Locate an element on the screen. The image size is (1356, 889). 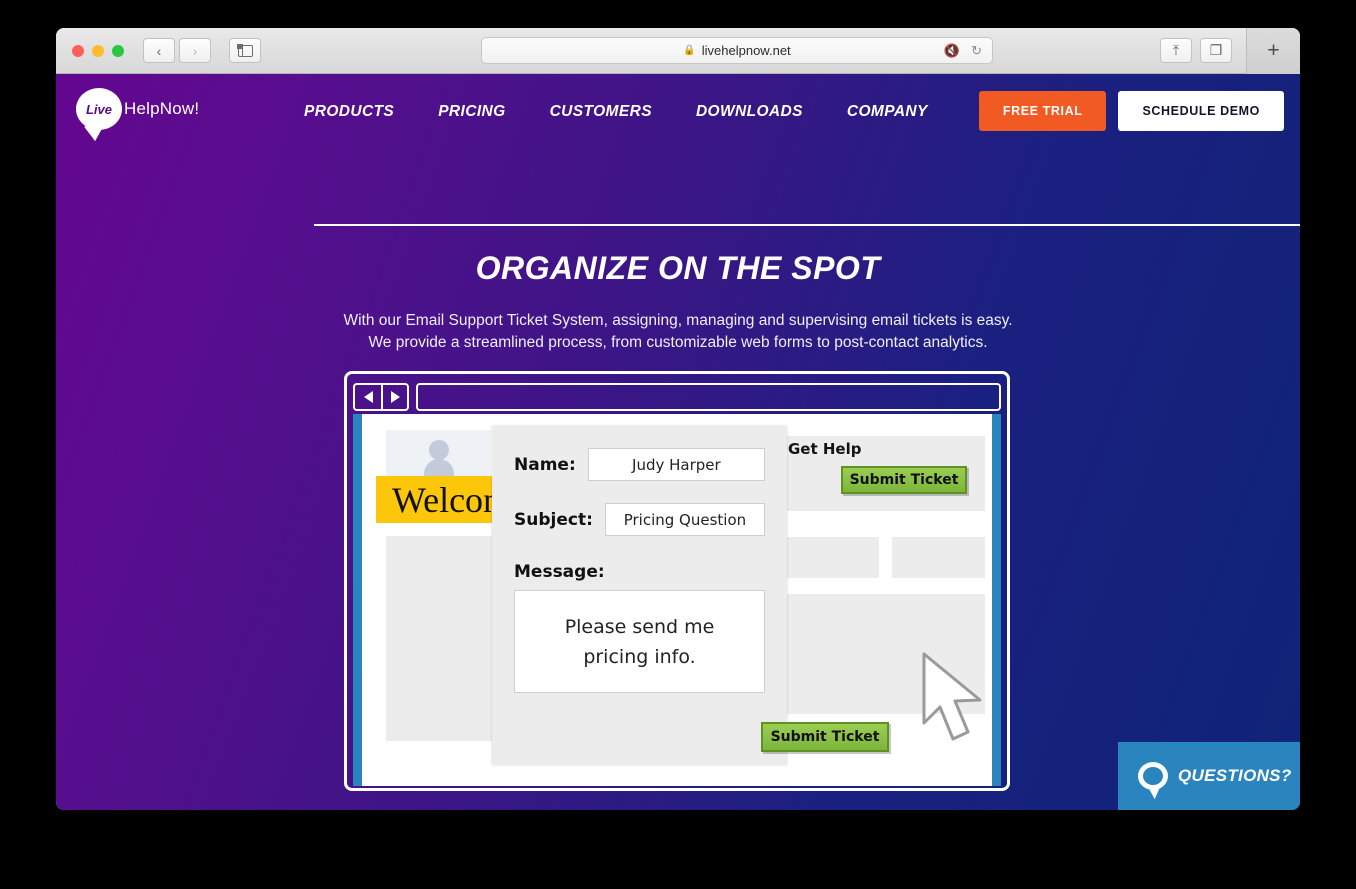
nav-item-downloads: DOWNLOADS is located at coordinates (749, 112).